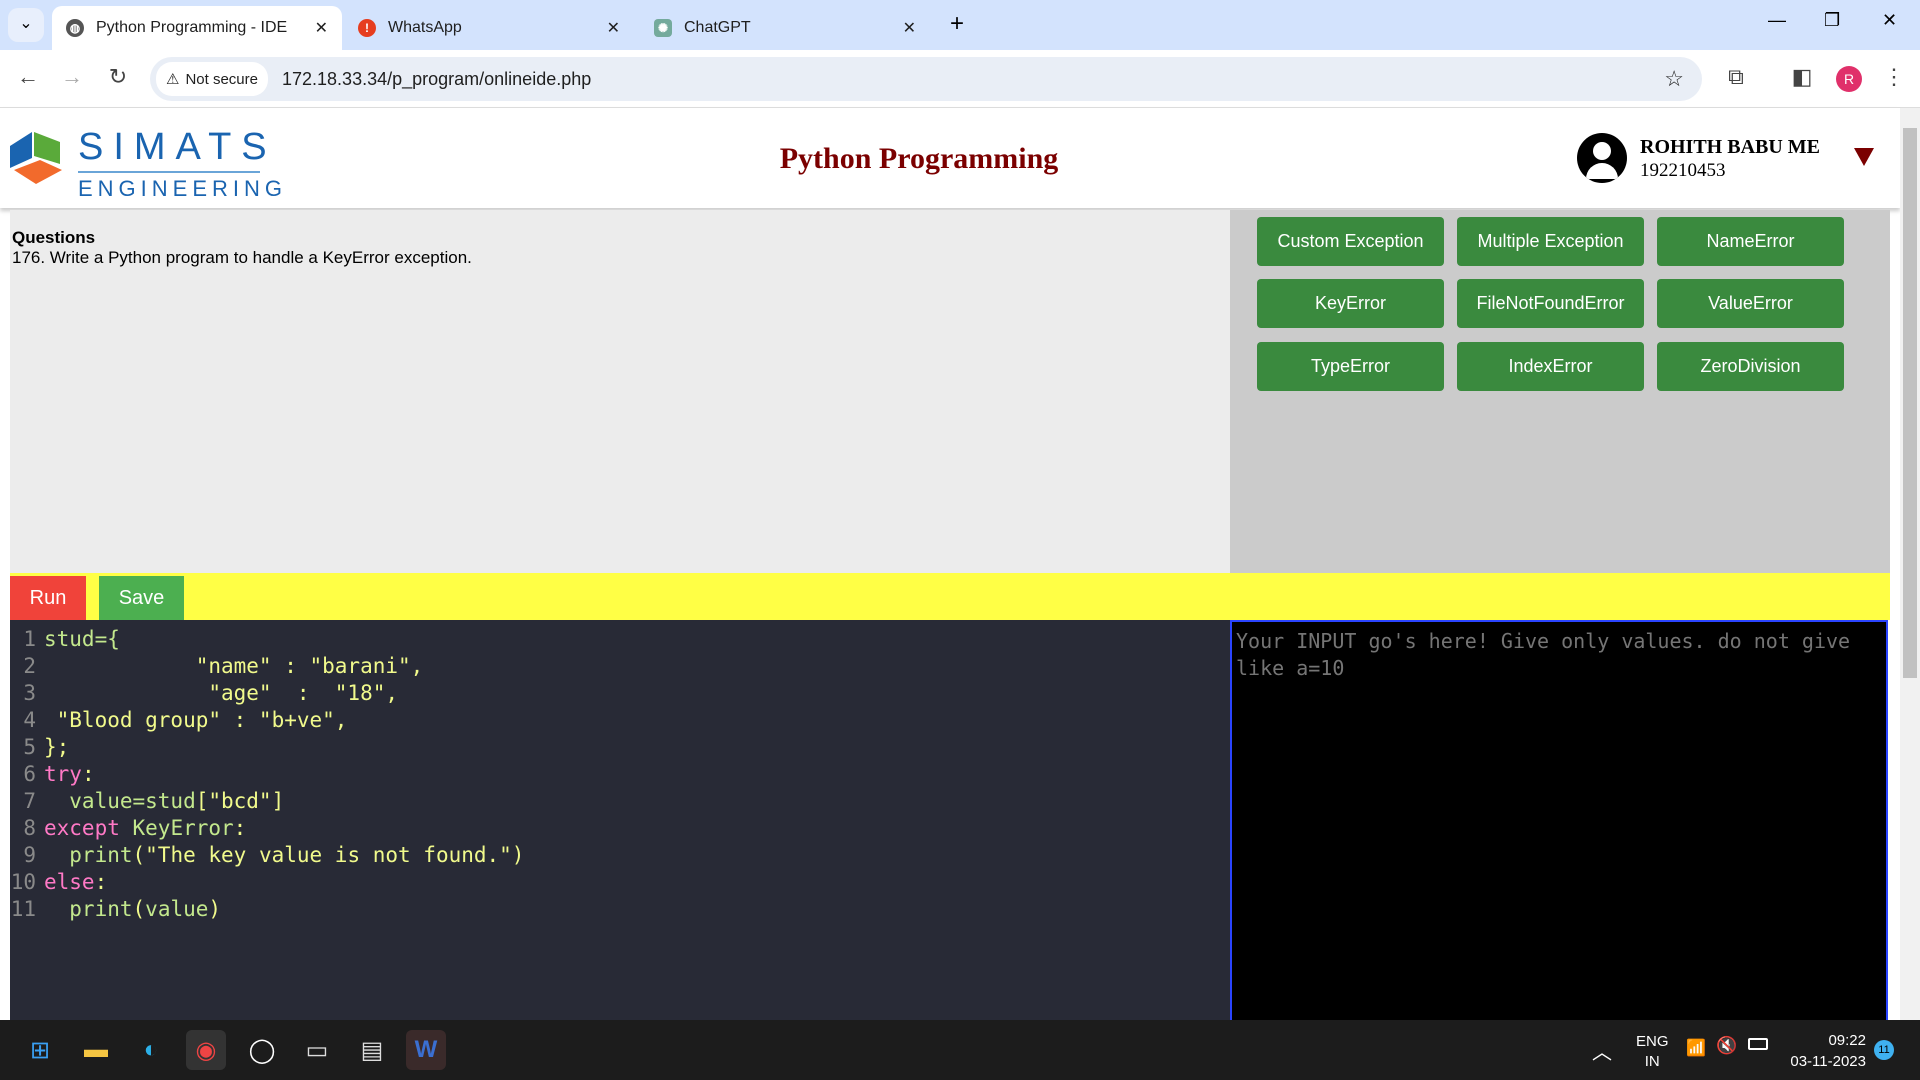 This screenshot has width=1920, height=1080. Describe the element at coordinates (63, 774) in the screenshot. I see `code-token: try` at that location.